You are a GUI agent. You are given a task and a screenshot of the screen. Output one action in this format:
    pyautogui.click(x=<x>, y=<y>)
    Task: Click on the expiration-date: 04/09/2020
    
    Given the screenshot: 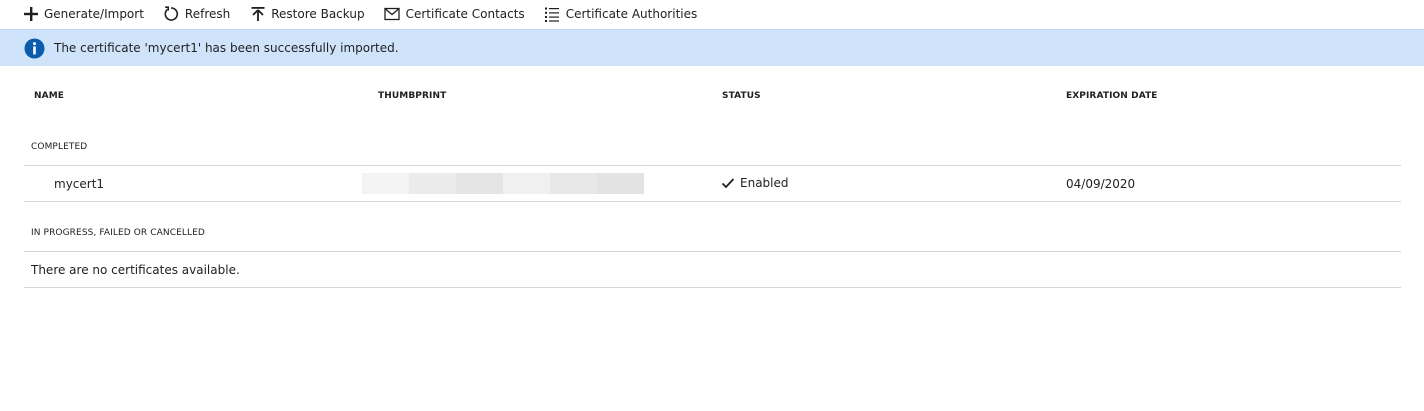 What is the action you would take?
    pyautogui.click(x=1101, y=184)
    